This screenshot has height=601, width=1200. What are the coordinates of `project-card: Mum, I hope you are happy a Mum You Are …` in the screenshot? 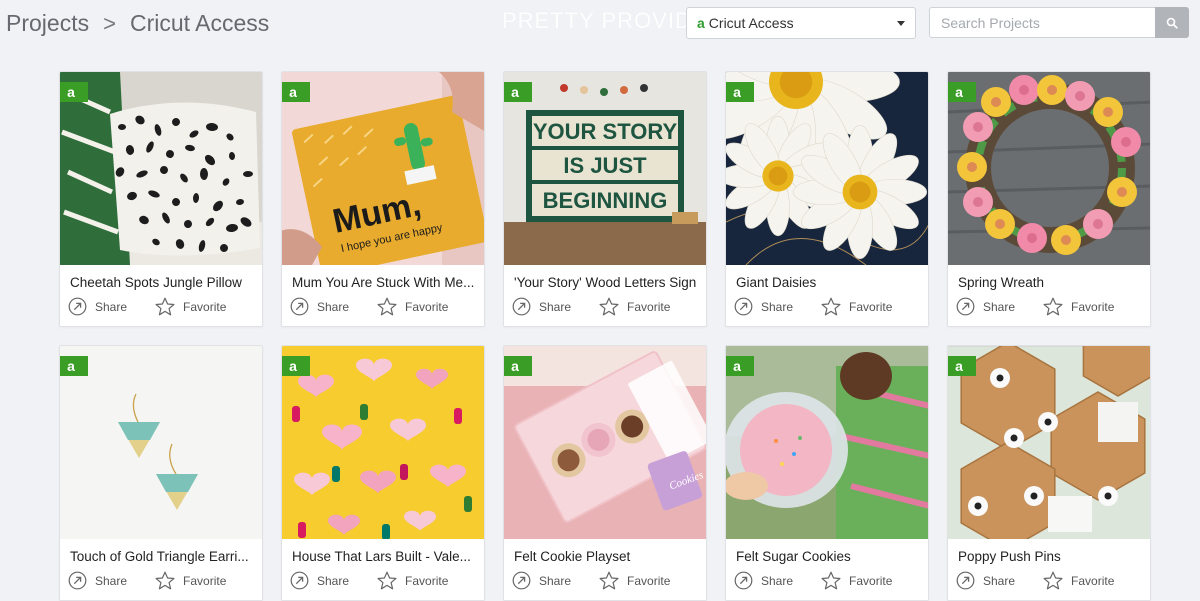 It's located at (383, 199).